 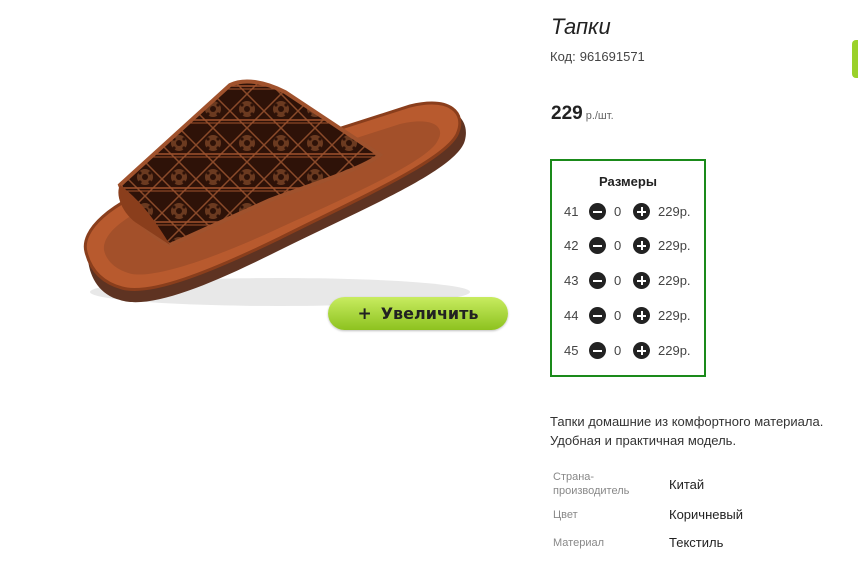 What do you see at coordinates (687, 421) in the screenshot?
I see `description-line: Тапки домашние из комфортного материала.` at bounding box center [687, 421].